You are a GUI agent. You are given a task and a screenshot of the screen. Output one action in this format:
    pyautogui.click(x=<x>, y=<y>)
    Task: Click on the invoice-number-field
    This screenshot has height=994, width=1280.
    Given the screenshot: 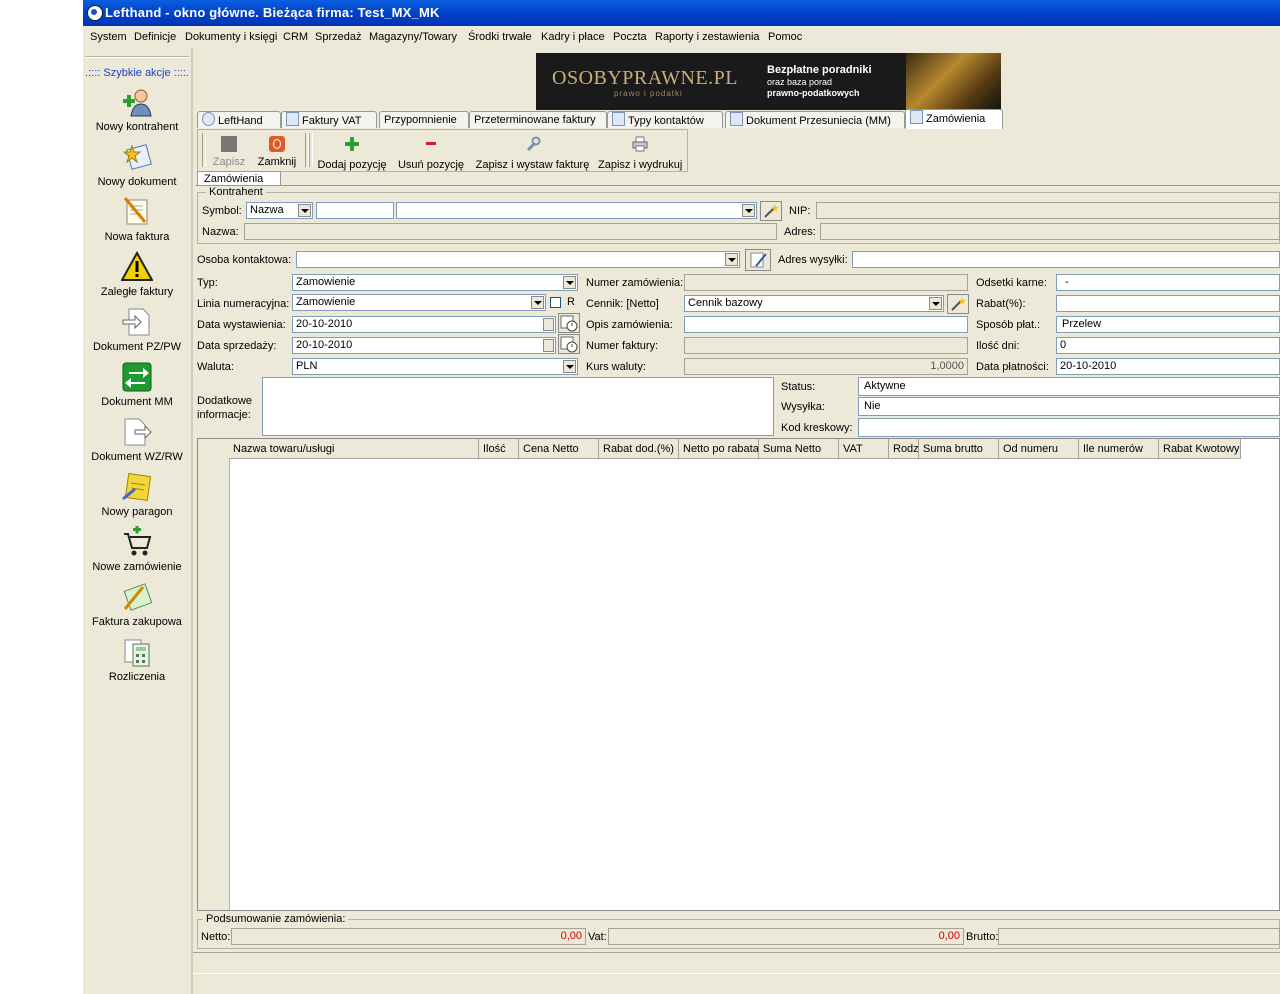 What is the action you would take?
    pyautogui.click(x=826, y=345)
    